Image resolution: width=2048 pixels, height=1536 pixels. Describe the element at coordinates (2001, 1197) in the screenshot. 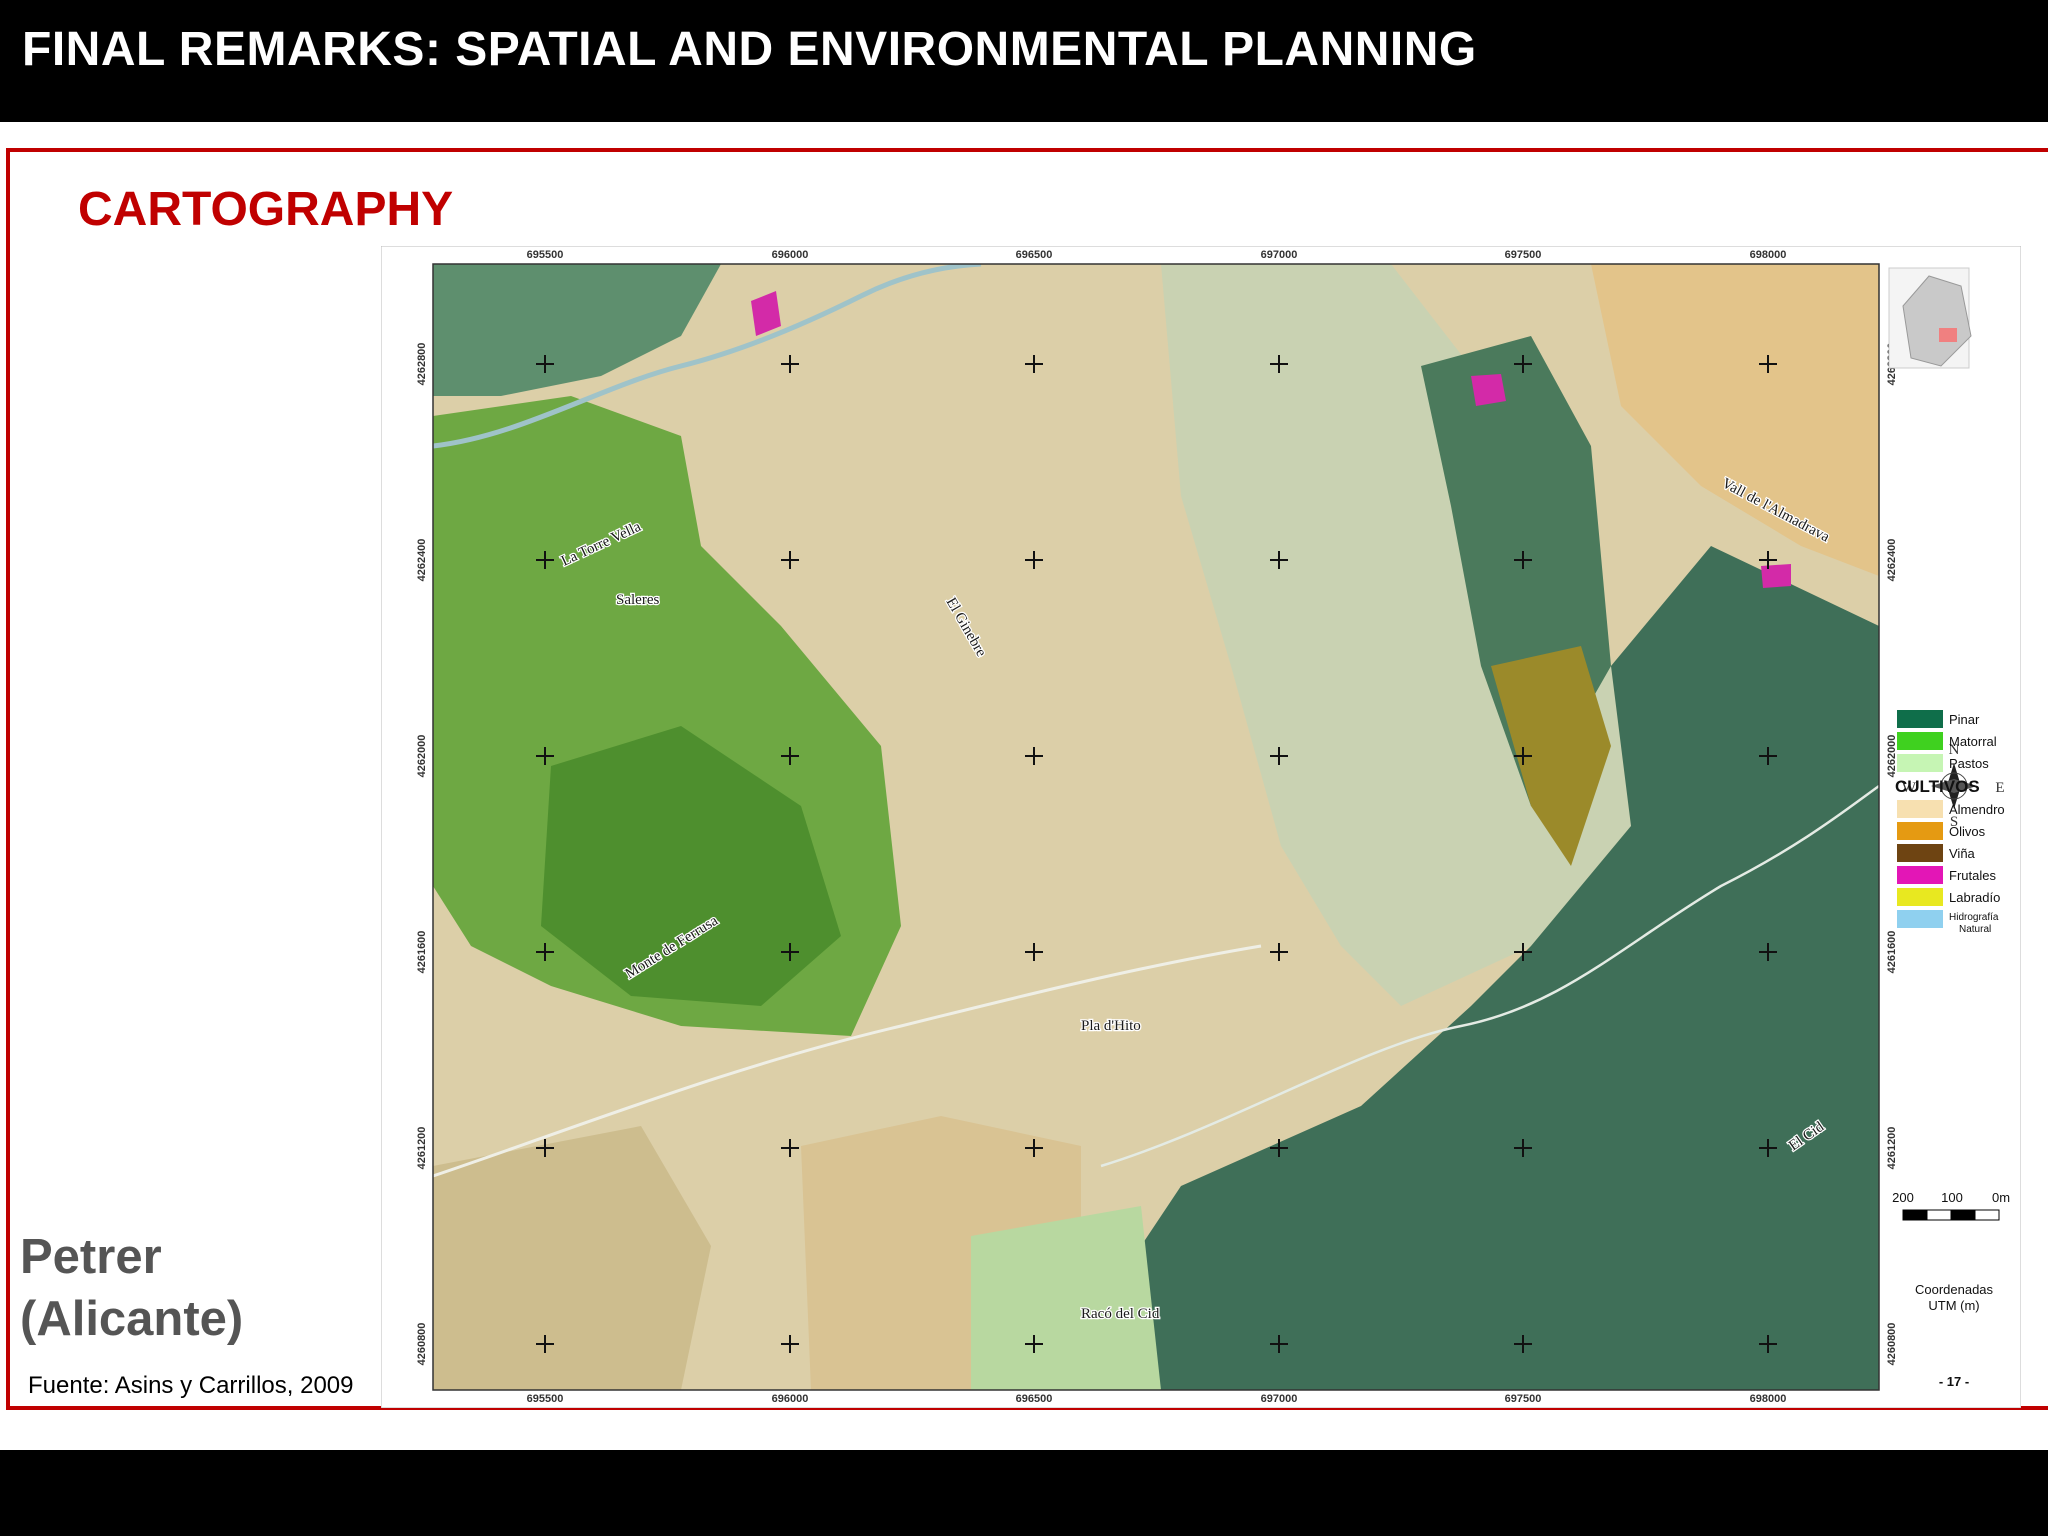

I see `scale-label-0: 0m` at that location.